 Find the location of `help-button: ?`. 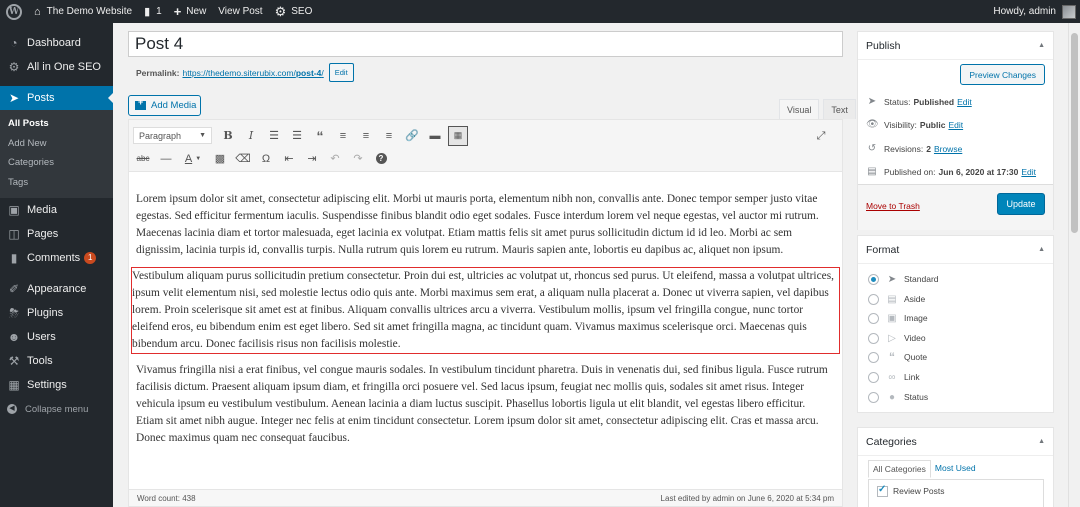

help-button: ? is located at coordinates (381, 159).